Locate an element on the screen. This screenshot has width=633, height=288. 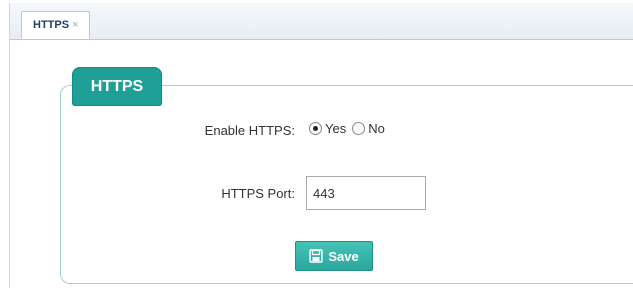
enable-no-label: No is located at coordinates (376, 128).